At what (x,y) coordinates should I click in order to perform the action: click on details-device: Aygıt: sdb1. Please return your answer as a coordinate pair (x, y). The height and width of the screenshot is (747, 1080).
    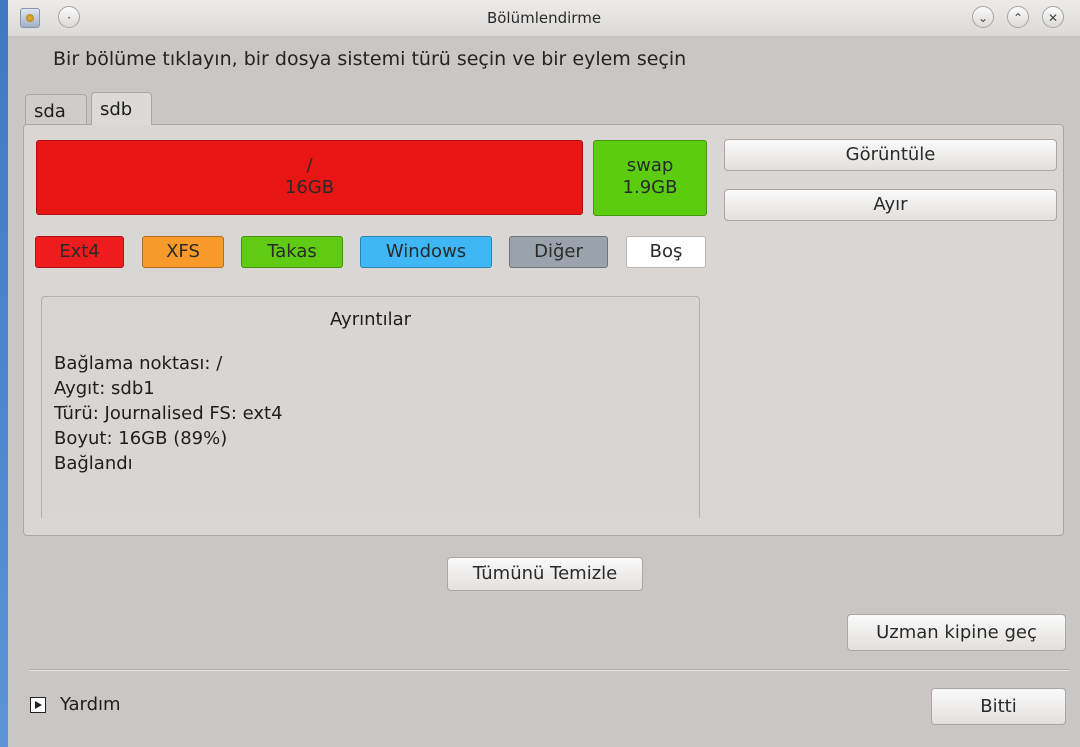
    Looking at the image, I should click on (104, 388).